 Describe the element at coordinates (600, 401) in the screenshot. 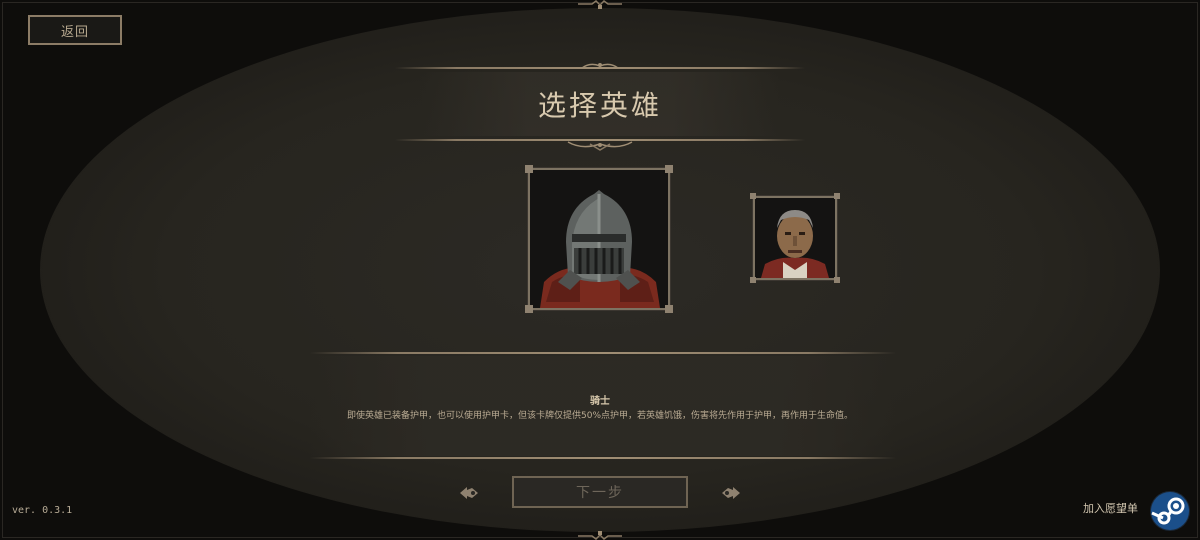

I see `hero-name: 骑士` at that location.